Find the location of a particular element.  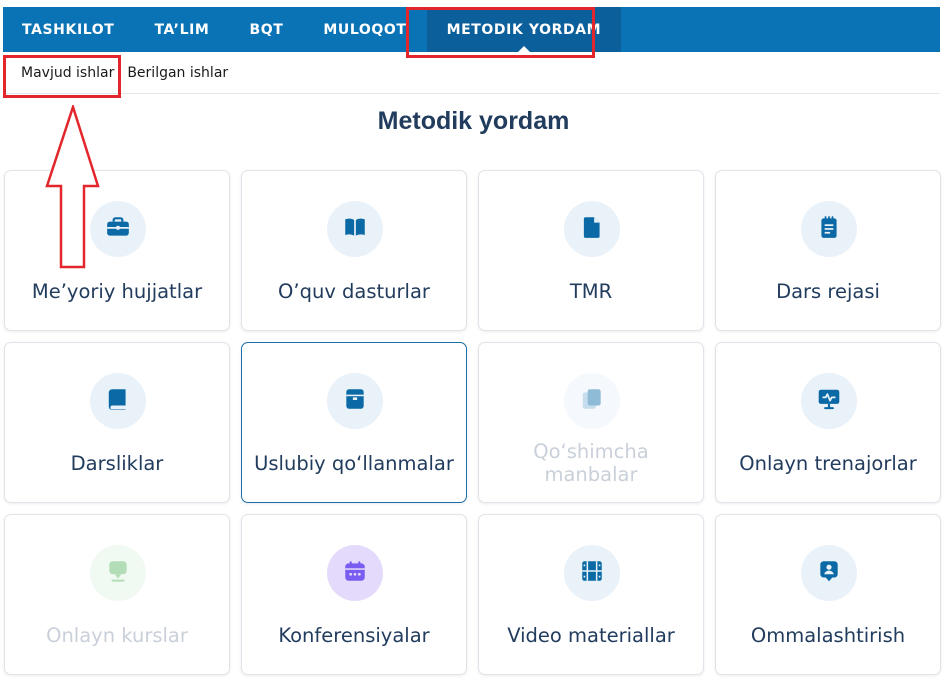

monitor-icon is located at coordinates (829, 401).